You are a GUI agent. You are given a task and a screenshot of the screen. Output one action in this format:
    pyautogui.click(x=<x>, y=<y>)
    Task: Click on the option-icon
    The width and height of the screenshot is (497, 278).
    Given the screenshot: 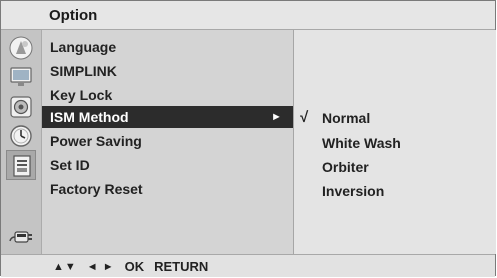 What is the action you would take?
    pyautogui.click(x=21, y=165)
    